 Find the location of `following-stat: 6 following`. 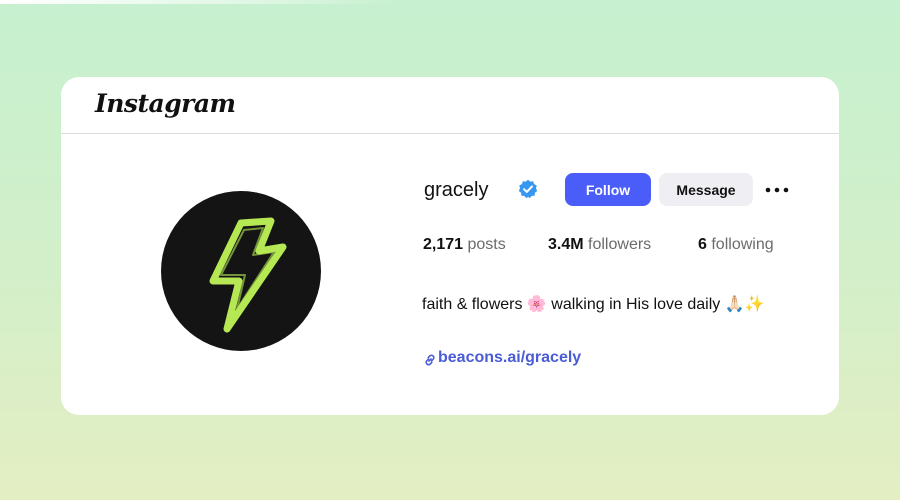

following-stat: 6 following is located at coordinates (736, 245).